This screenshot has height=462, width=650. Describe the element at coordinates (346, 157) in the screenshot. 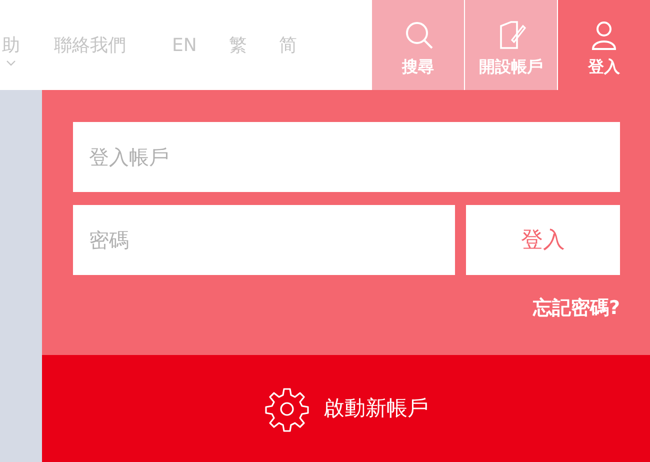

I see `account-field: 登入帳戶` at that location.